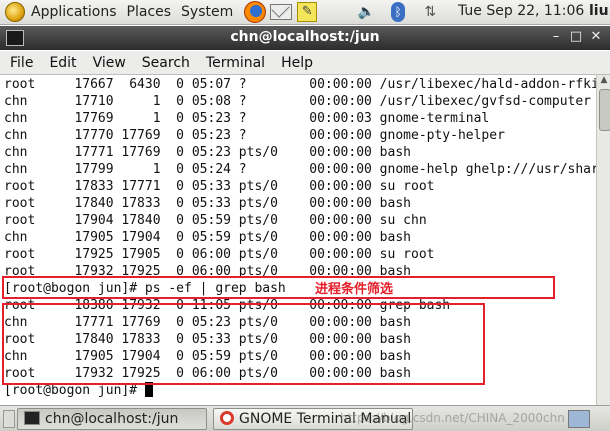  What do you see at coordinates (576, 37) in the screenshot?
I see `maximize-button: □` at bounding box center [576, 37].